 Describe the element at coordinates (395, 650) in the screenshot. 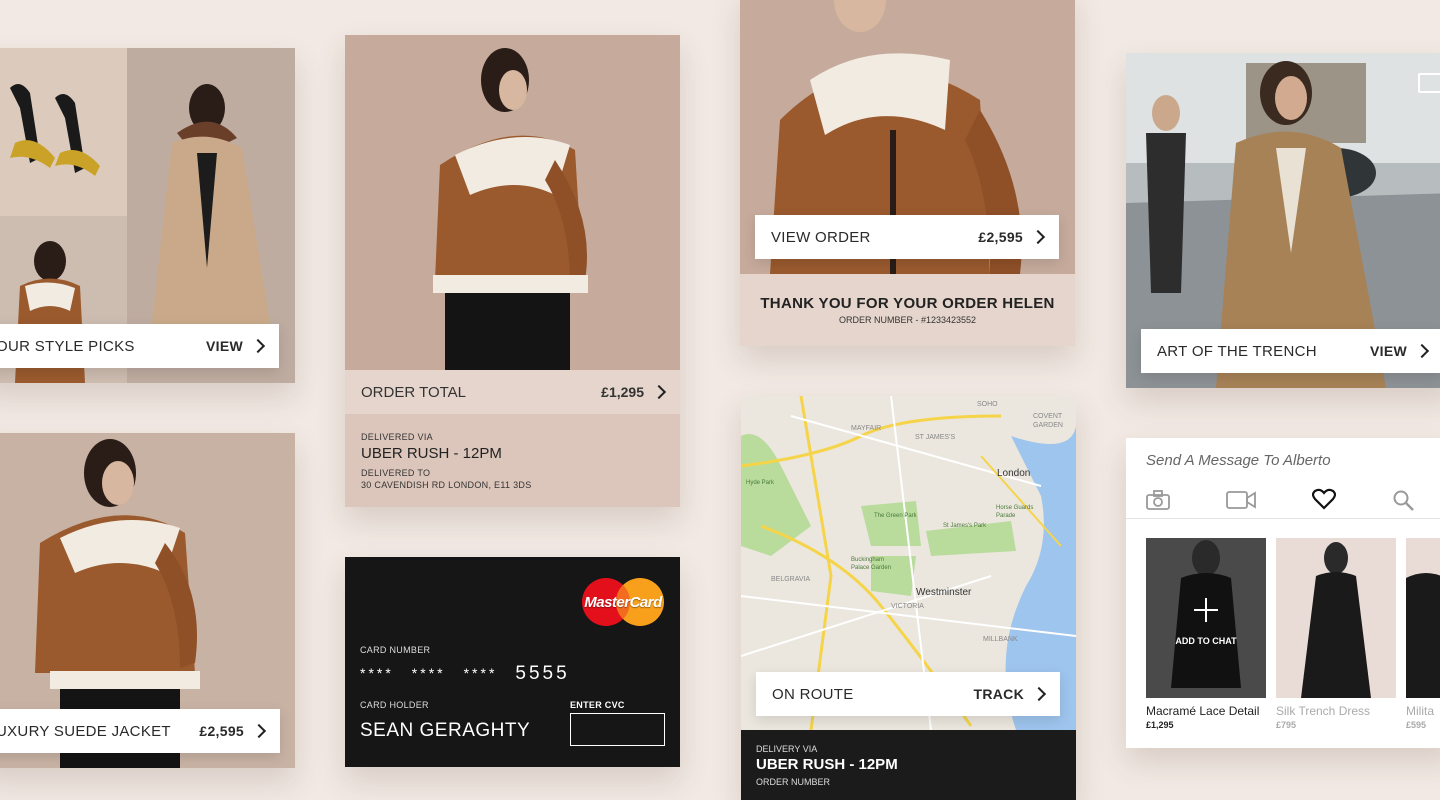

I see `card-number-label: CARD NUMBER` at that location.